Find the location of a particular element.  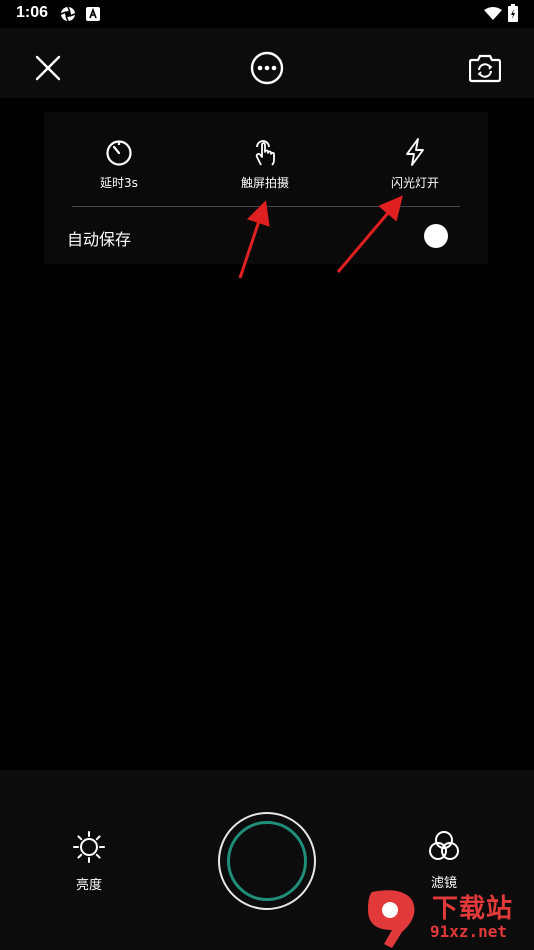

watermark-domain: 91xz.net is located at coordinates (469, 931).